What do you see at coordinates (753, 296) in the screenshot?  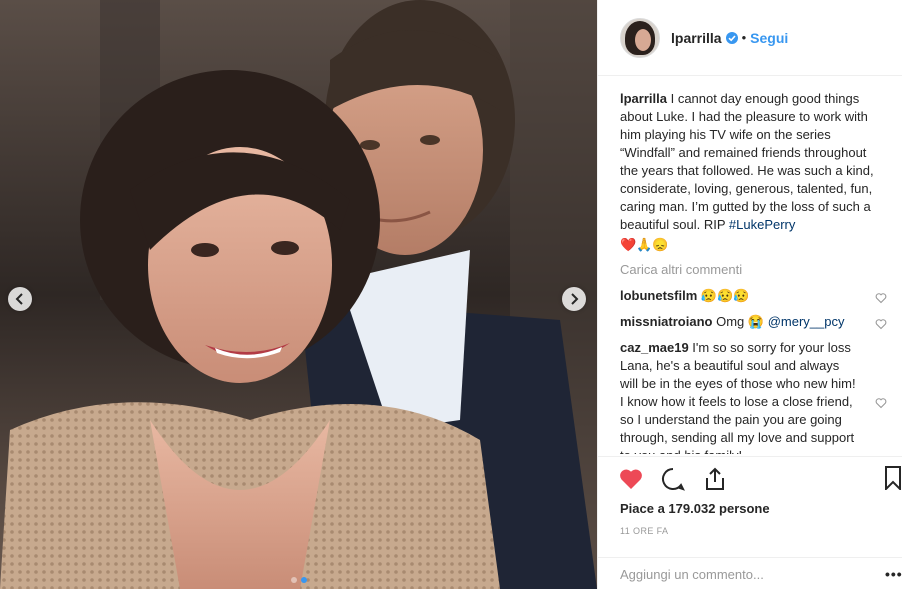 I see `comment-item: lobunetsfilm 😥😥😥` at bounding box center [753, 296].